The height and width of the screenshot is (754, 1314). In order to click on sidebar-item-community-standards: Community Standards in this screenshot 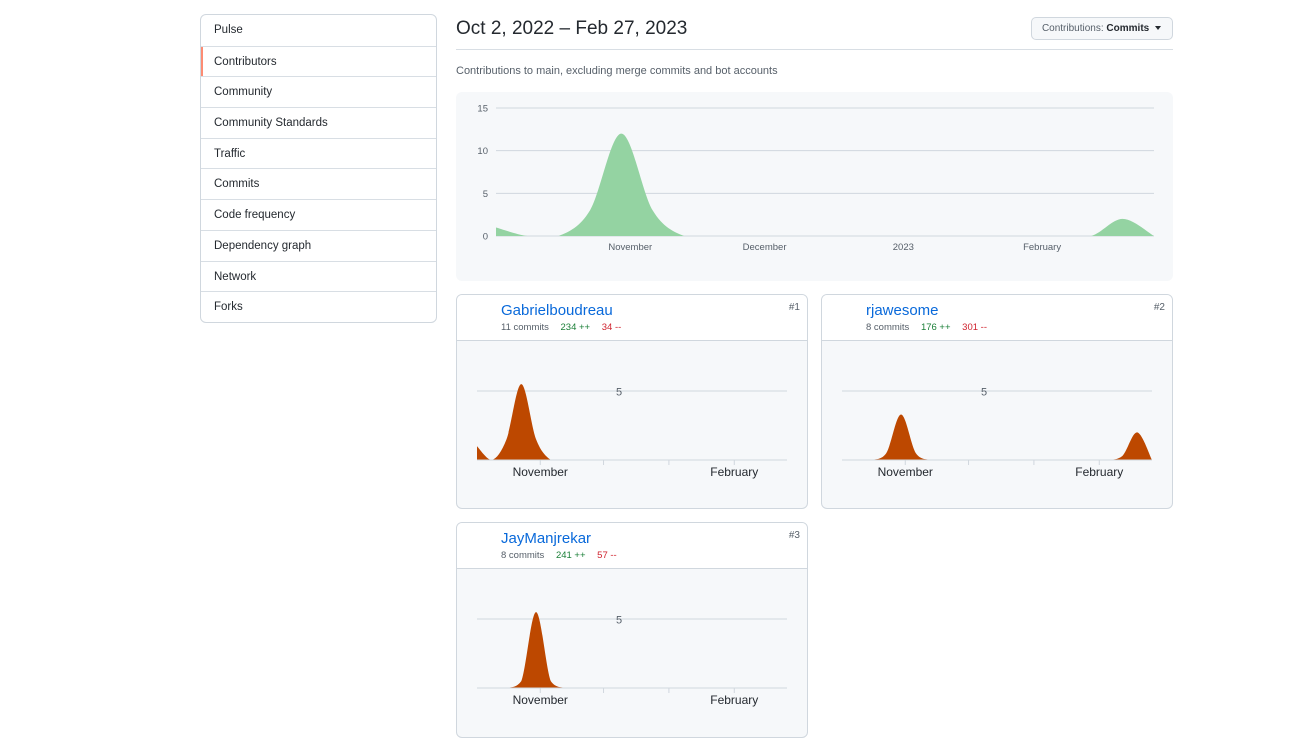, I will do `click(318, 122)`.